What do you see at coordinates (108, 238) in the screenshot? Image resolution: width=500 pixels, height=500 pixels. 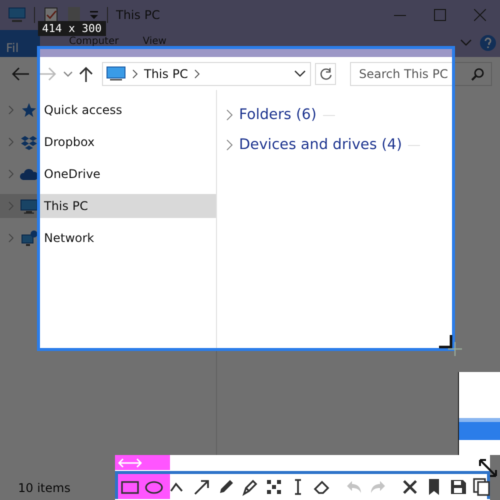 I see `sidebar-item: Network` at bounding box center [108, 238].